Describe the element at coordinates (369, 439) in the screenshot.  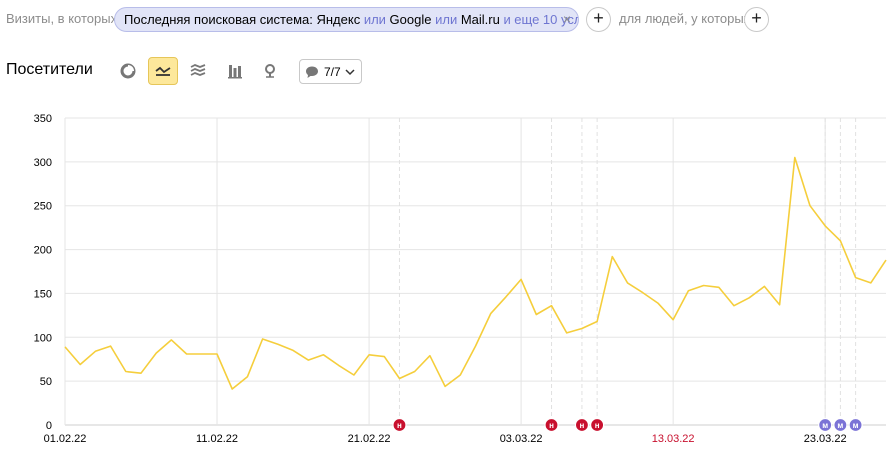
I see `x-tick-label: 21.02.22` at that location.